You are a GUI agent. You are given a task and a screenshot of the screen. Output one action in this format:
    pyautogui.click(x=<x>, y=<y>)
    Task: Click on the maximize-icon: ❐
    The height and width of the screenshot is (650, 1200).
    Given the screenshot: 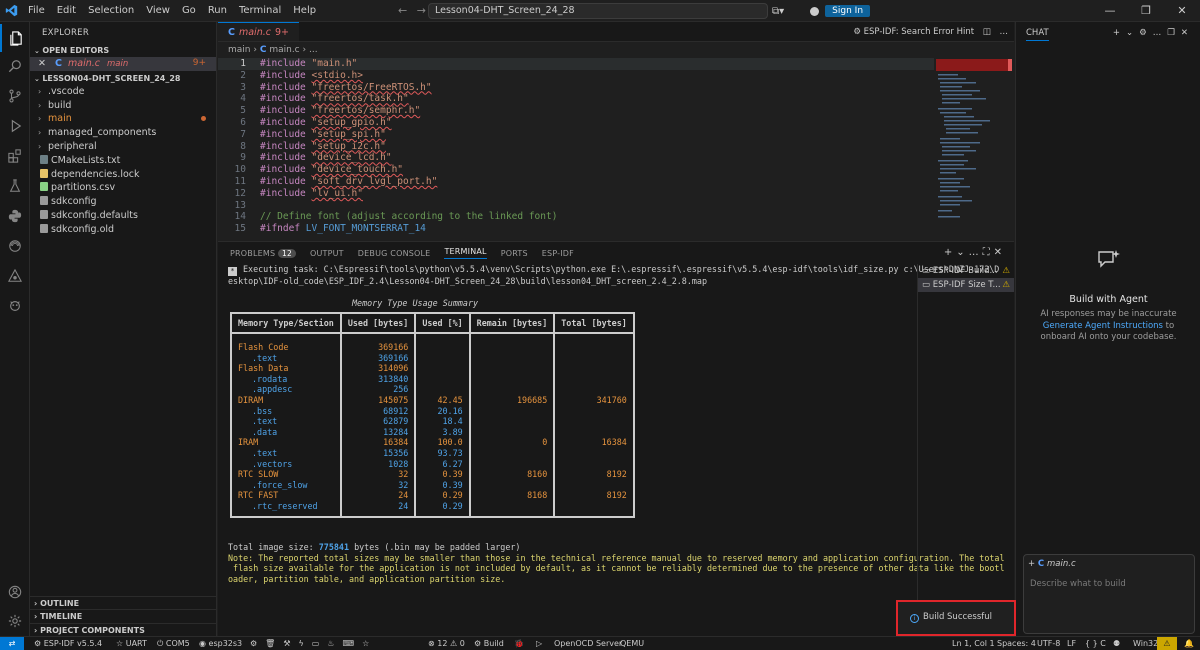 What is the action you would take?
    pyautogui.click(x=1146, y=11)
    